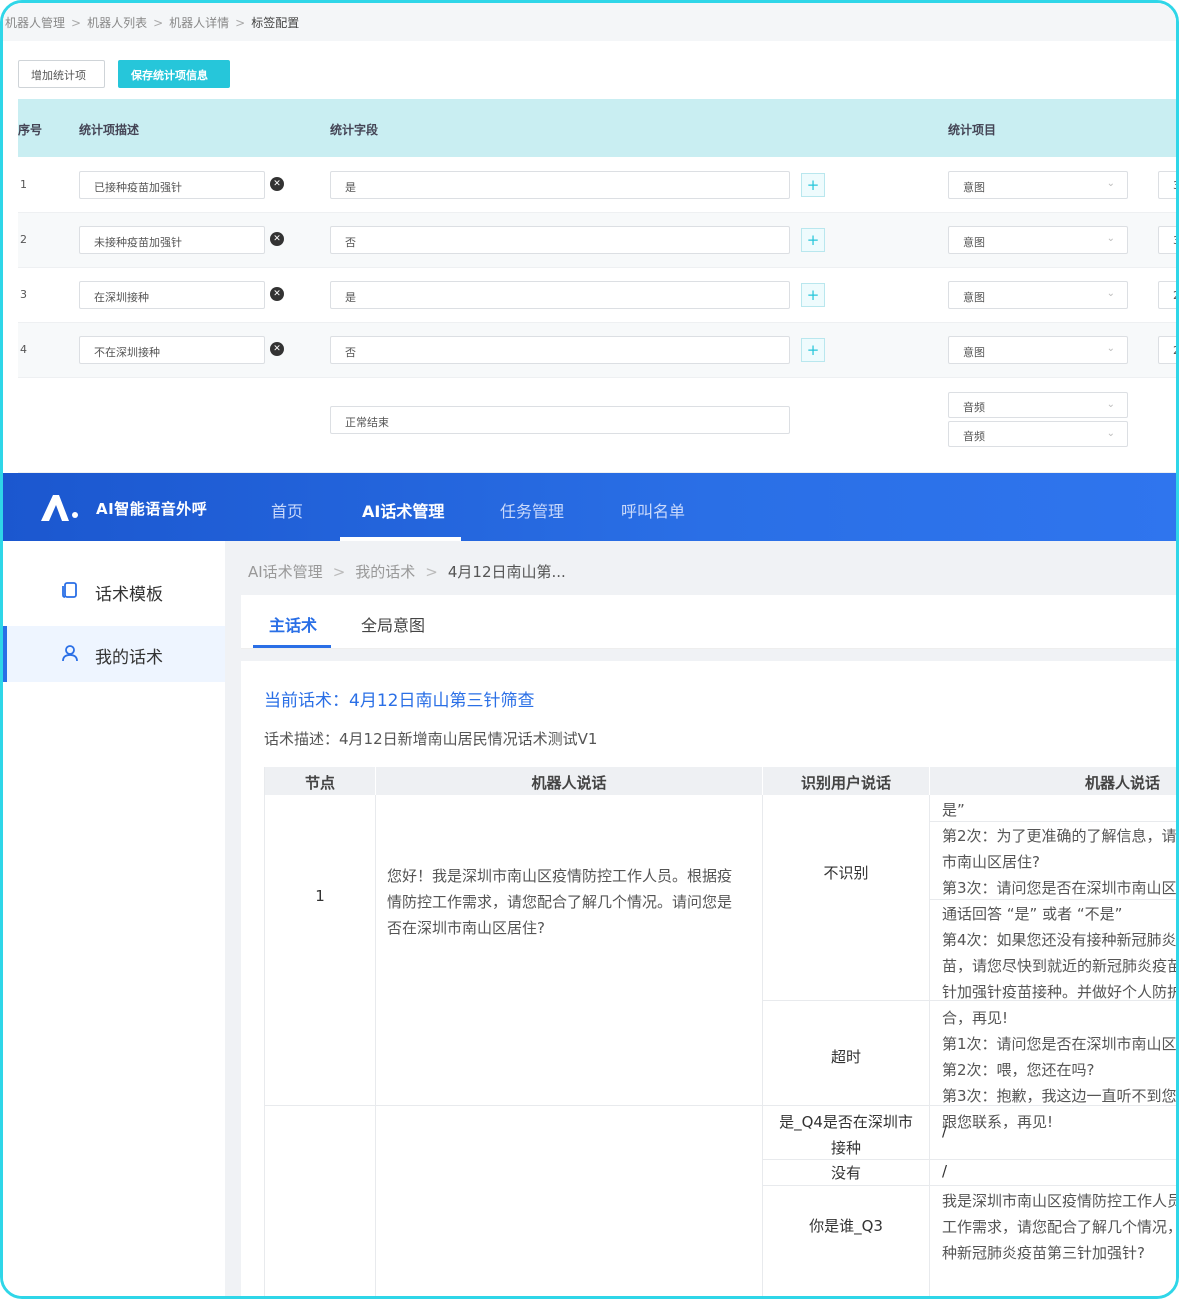 The image size is (1179, 1299). What do you see at coordinates (320, 896) in the screenshot?
I see `node-number: 1` at bounding box center [320, 896].